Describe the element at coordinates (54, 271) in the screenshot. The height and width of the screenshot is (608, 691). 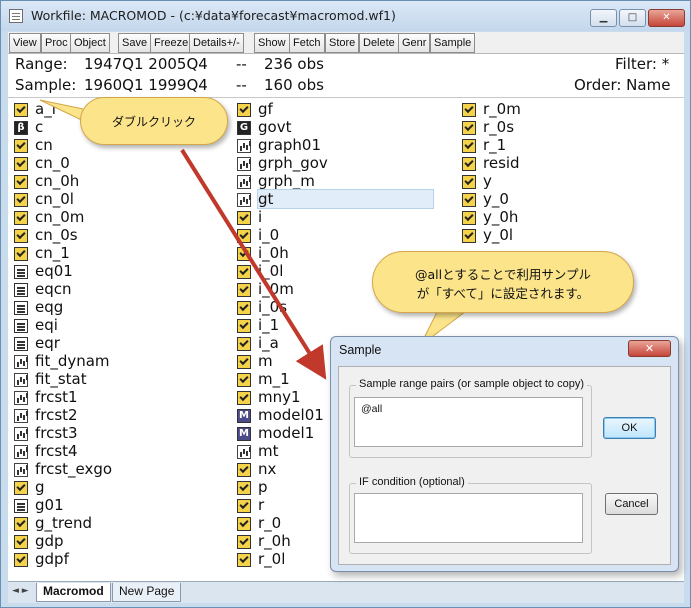
I see `object-name: eq01` at that location.